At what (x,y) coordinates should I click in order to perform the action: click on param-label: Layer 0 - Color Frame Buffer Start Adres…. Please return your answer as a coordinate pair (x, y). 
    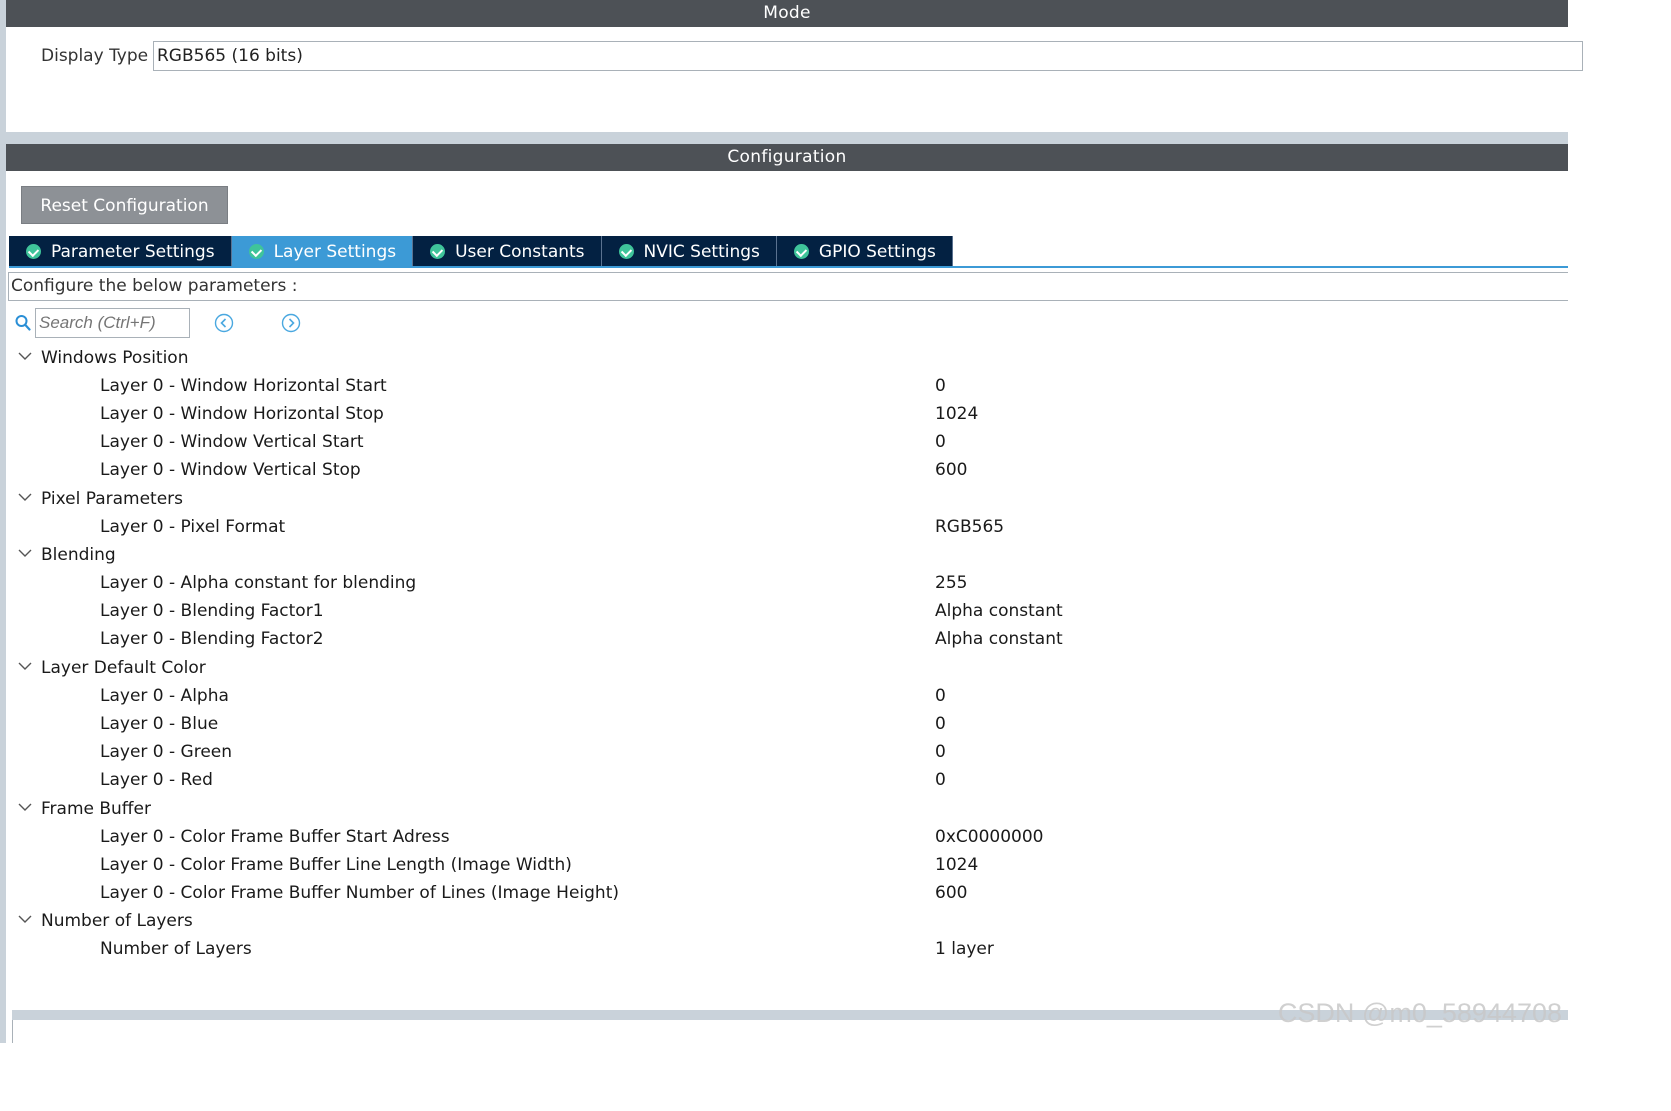
    Looking at the image, I should click on (275, 837).